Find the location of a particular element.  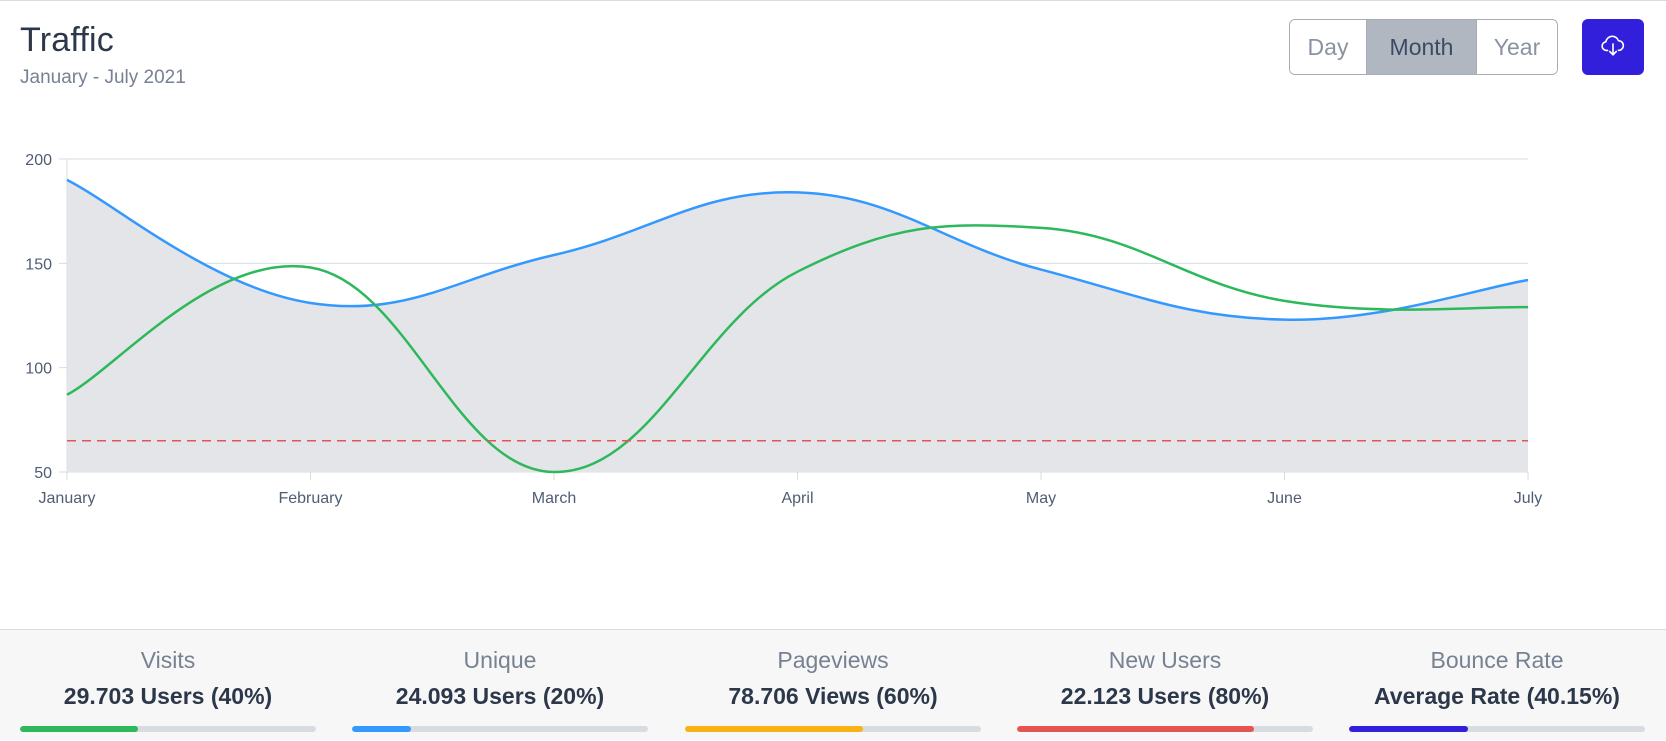

cloud-download-icon is located at coordinates (1613, 47).